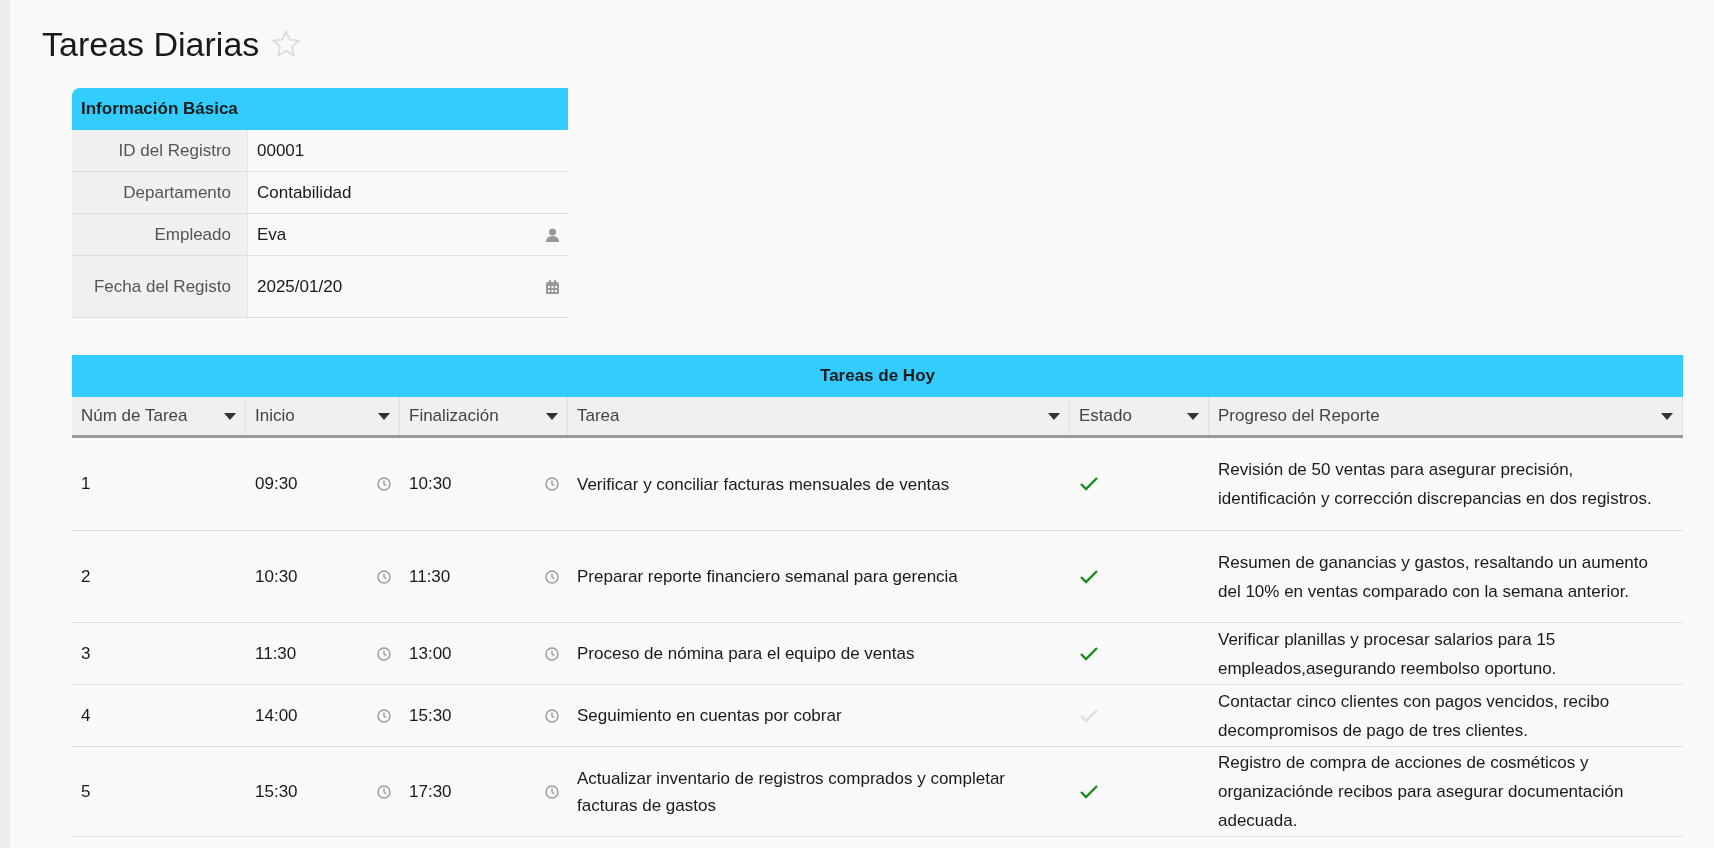 This screenshot has height=848, width=1714. Describe the element at coordinates (763, 484) in the screenshot. I see `table-cell-text: Verificar y conciliar facturas mensuales de ventas` at that location.